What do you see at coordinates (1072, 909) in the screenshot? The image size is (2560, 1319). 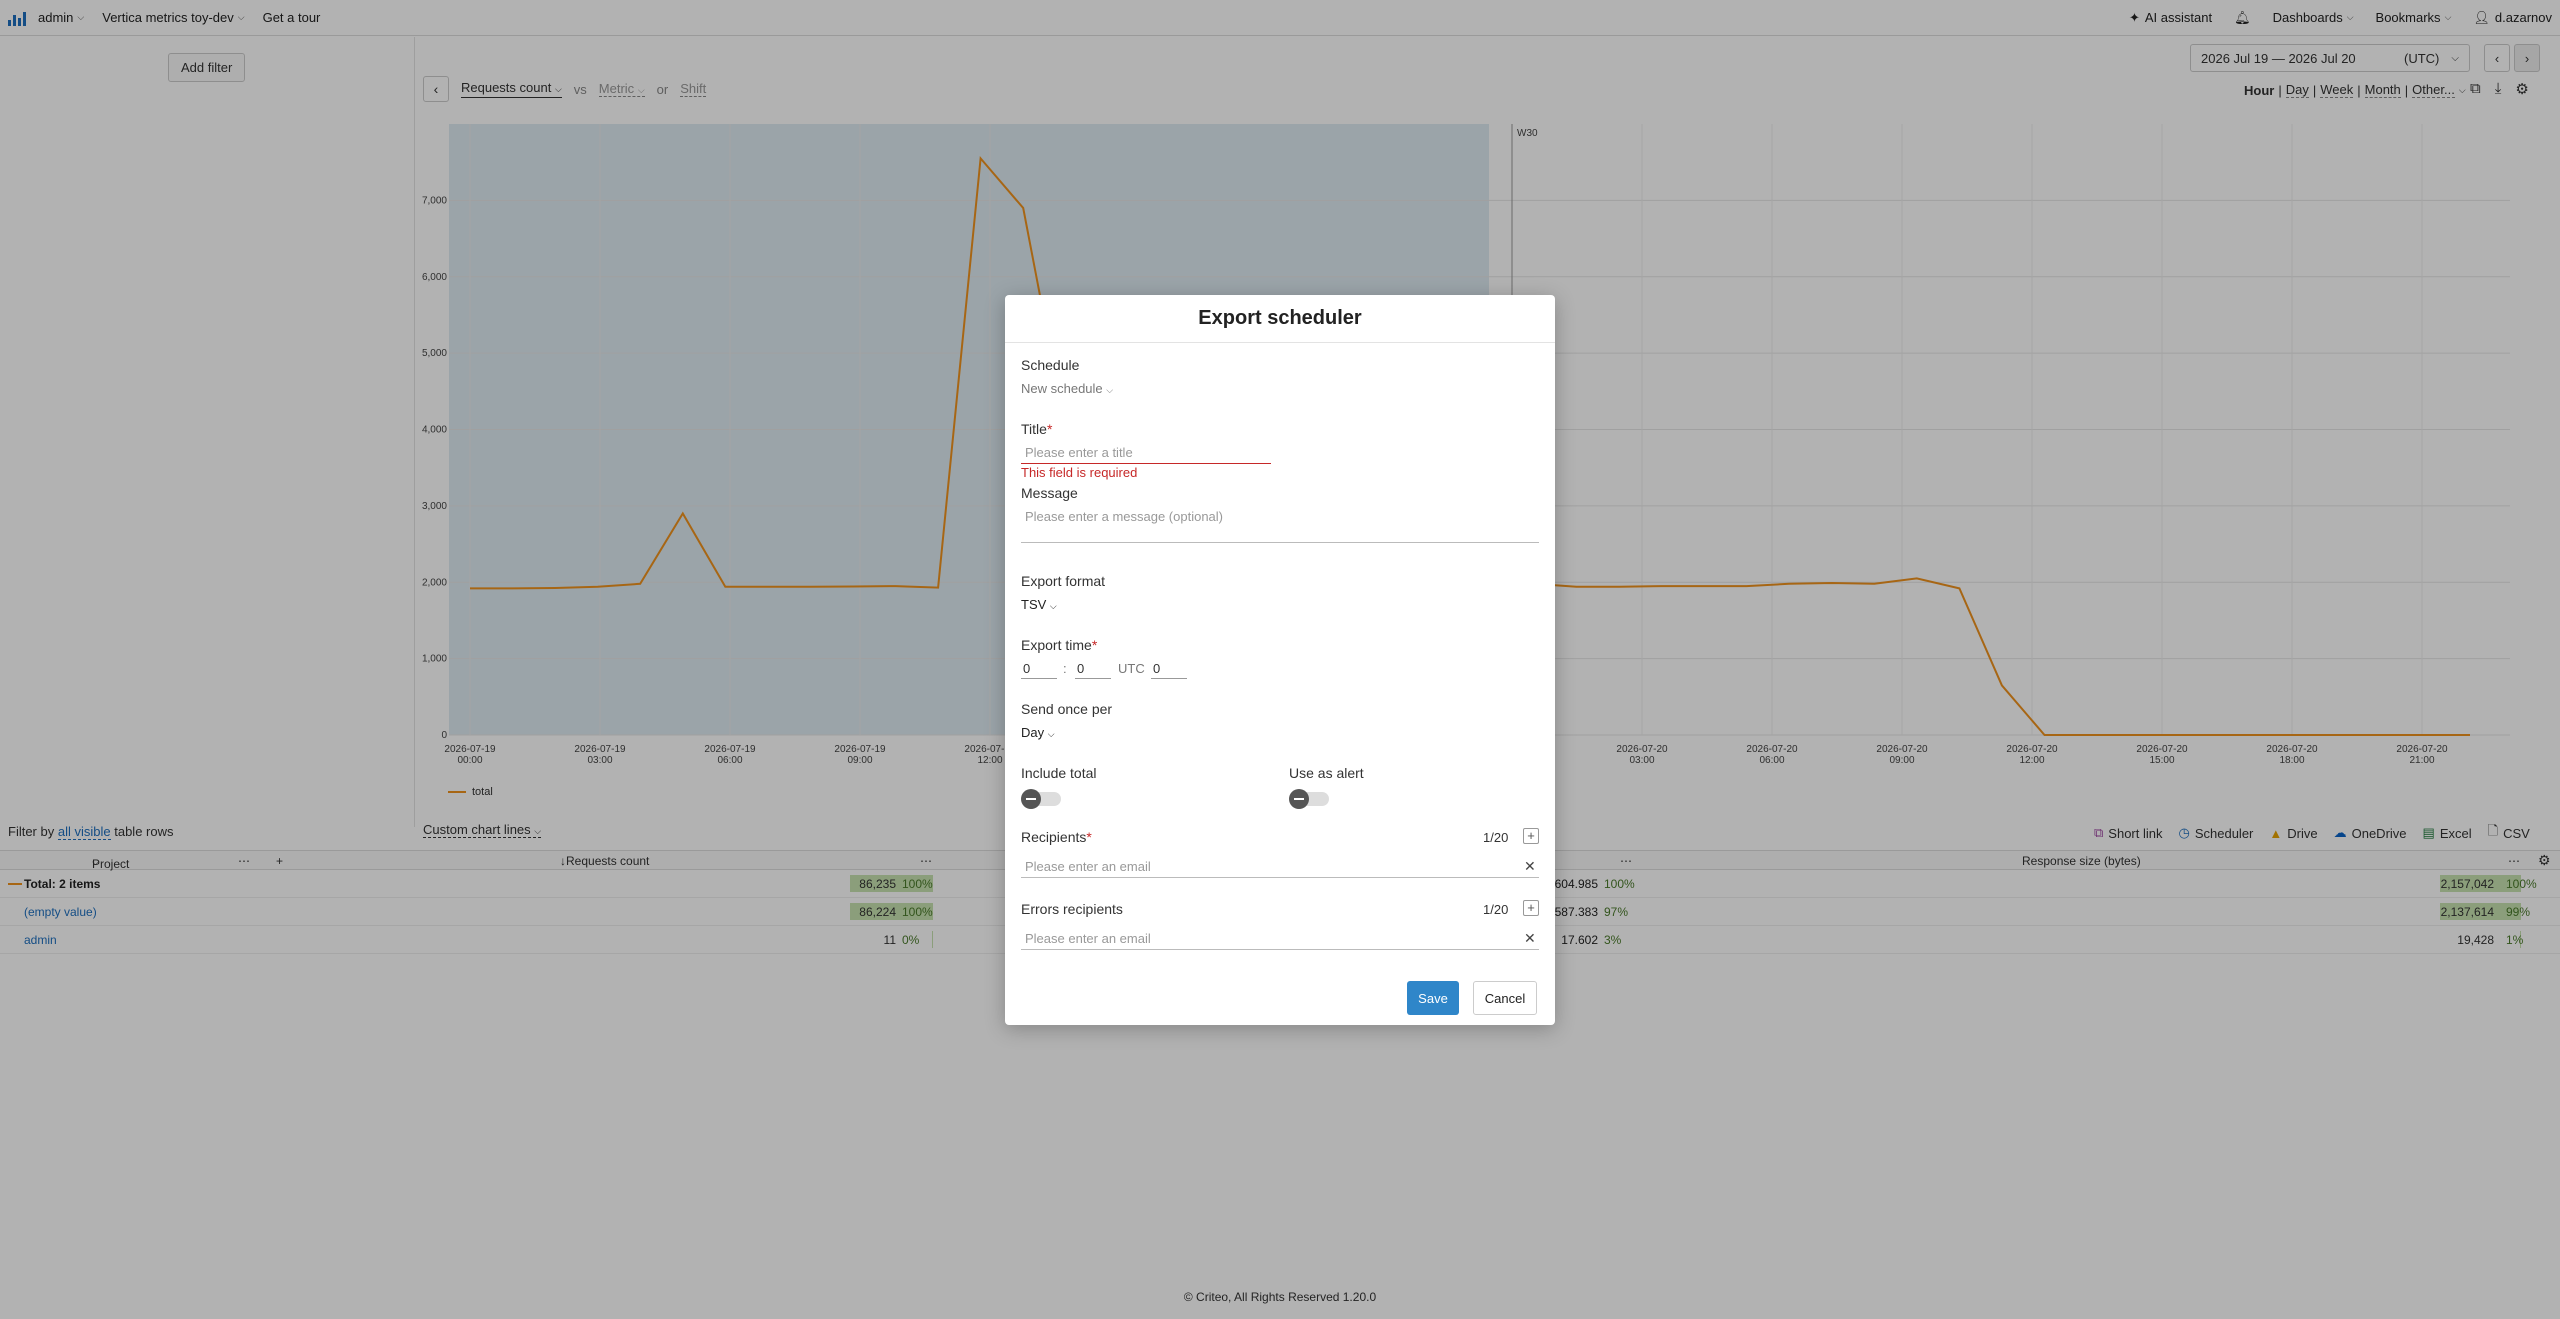 I see `errors-recipients-label: Errors recipients` at bounding box center [1072, 909].